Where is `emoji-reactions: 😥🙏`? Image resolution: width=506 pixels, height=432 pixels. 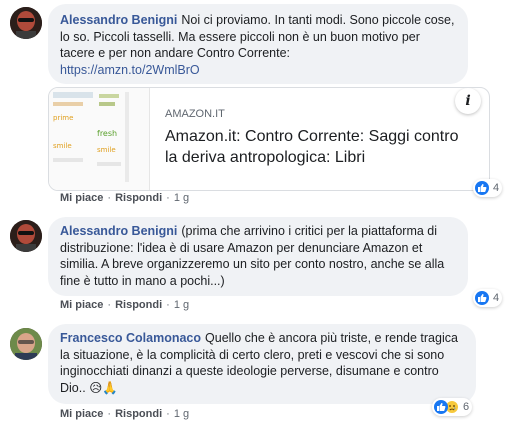 emoji-reactions: 😥🙏 is located at coordinates (103, 387).